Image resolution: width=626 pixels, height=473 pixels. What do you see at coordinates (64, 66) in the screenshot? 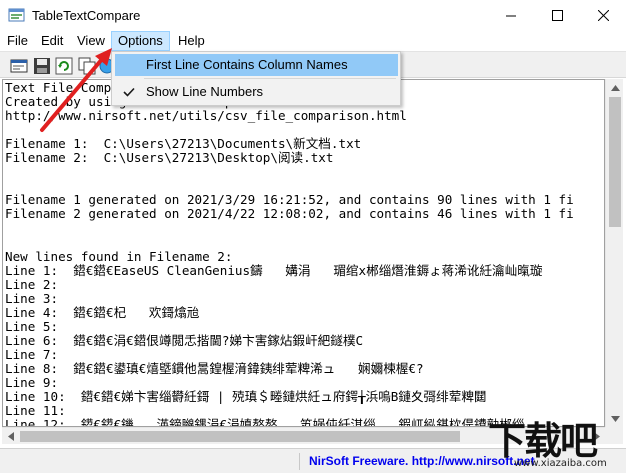
I see `refresh-icon` at bounding box center [64, 66].